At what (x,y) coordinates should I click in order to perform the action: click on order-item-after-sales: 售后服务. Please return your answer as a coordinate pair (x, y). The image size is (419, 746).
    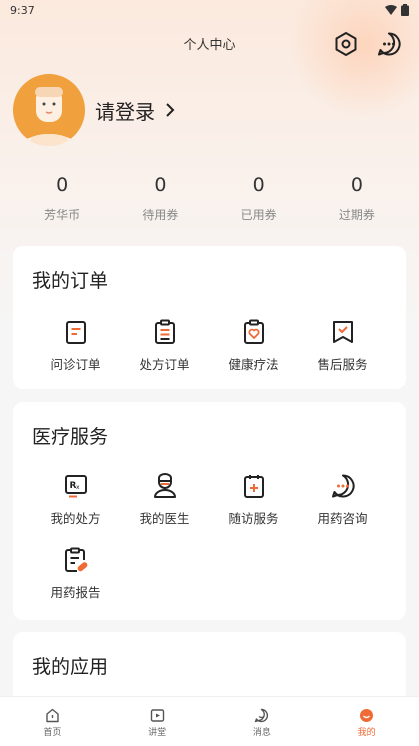
    Looking at the image, I should click on (342, 353).